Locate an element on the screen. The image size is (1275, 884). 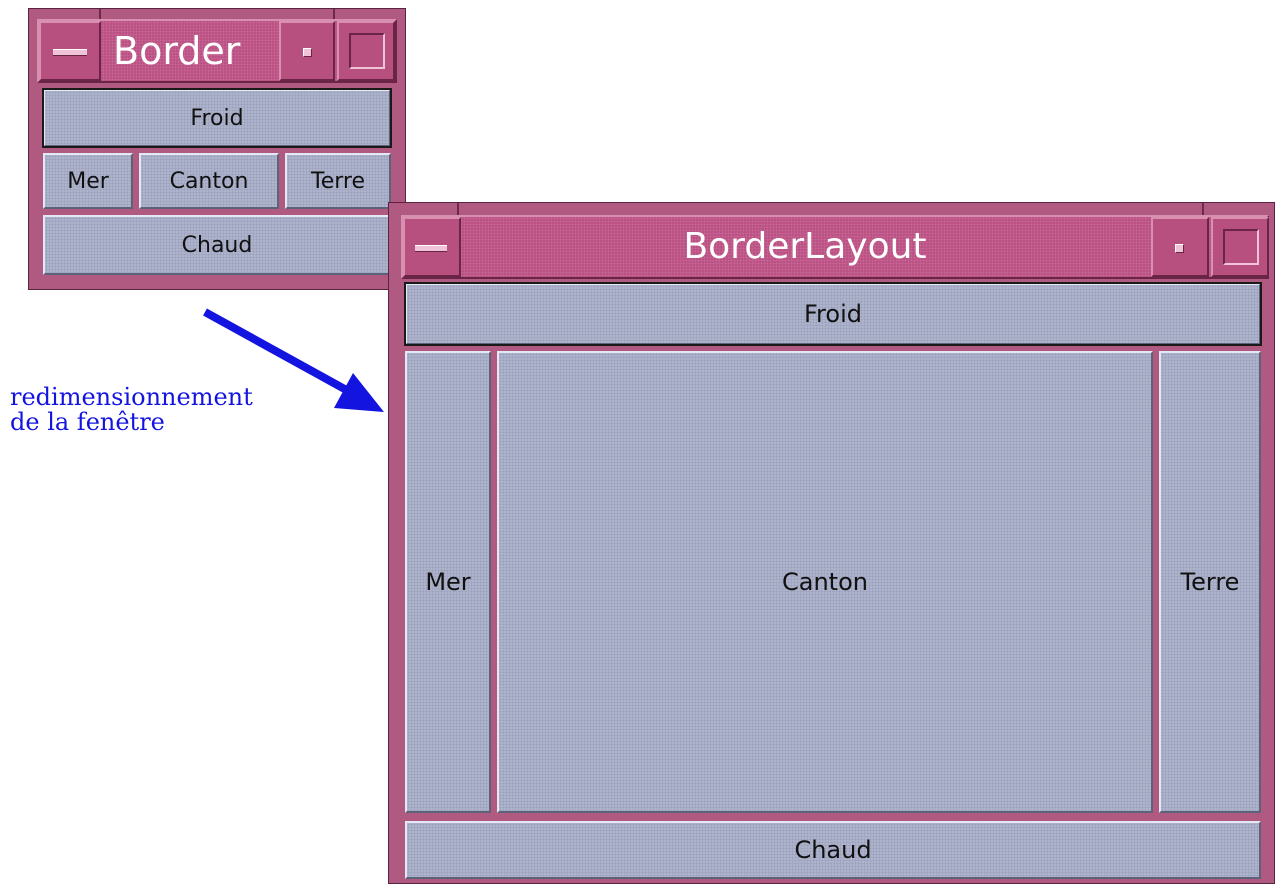
caption-line-1: redimensionnement is located at coordinates (131, 397).